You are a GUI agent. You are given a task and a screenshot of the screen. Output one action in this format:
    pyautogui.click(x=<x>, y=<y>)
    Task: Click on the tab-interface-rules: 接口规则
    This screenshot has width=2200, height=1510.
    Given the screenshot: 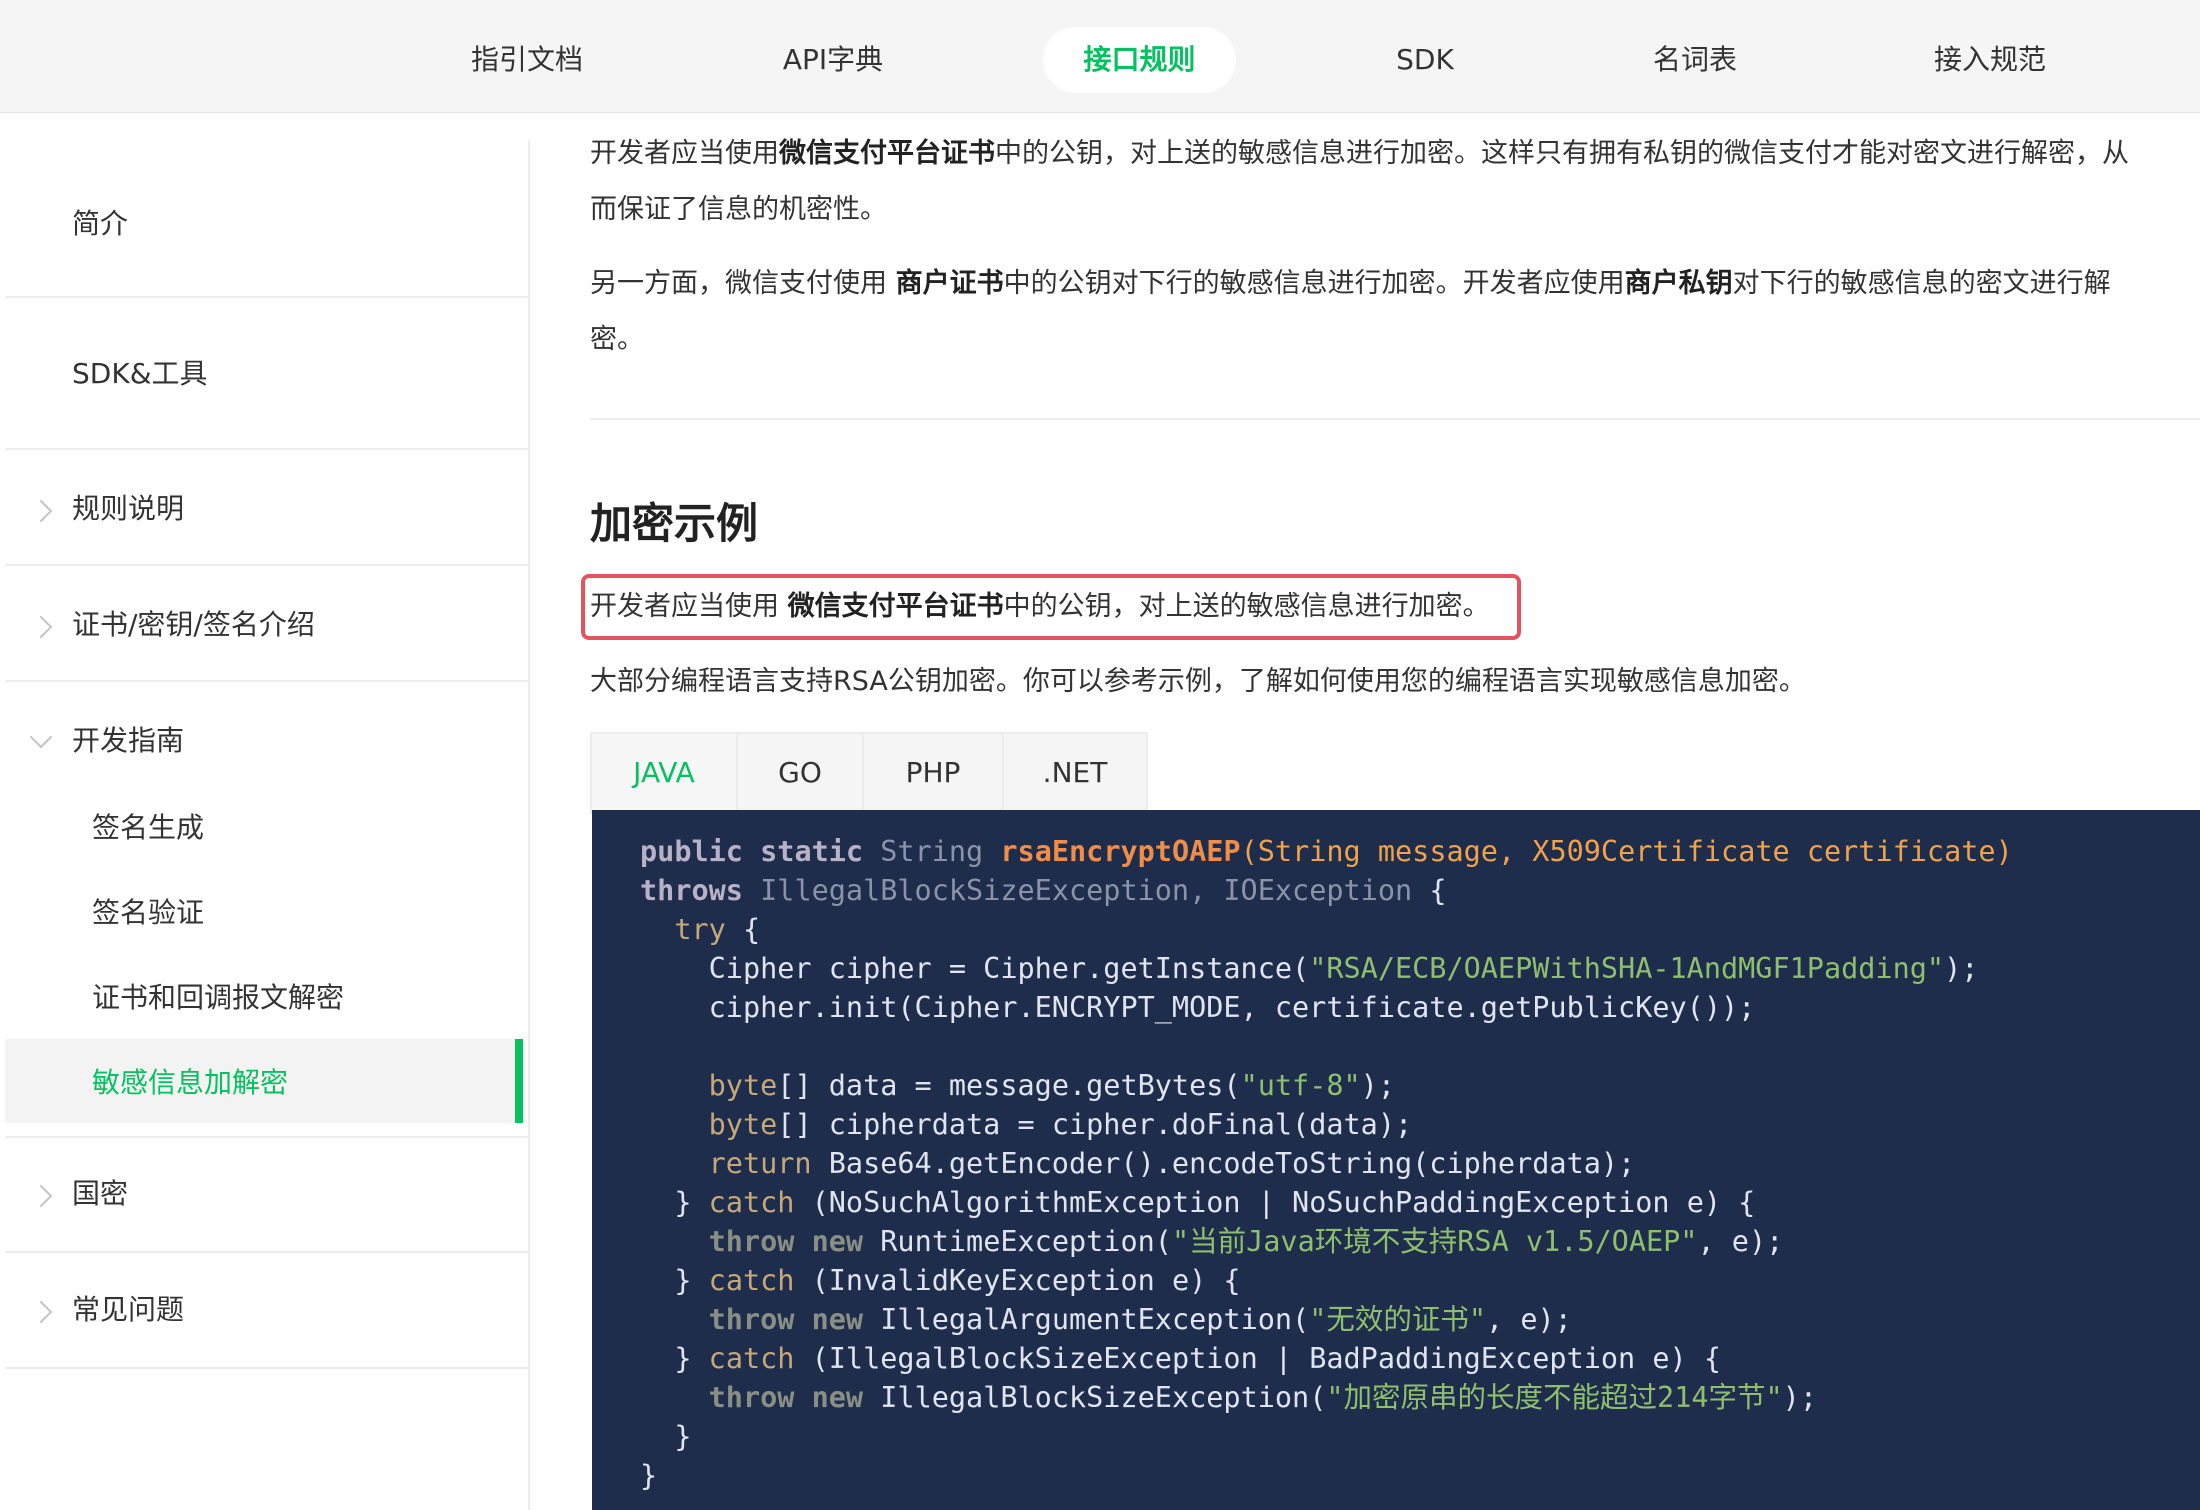 What is the action you would take?
    pyautogui.click(x=1139, y=60)
    